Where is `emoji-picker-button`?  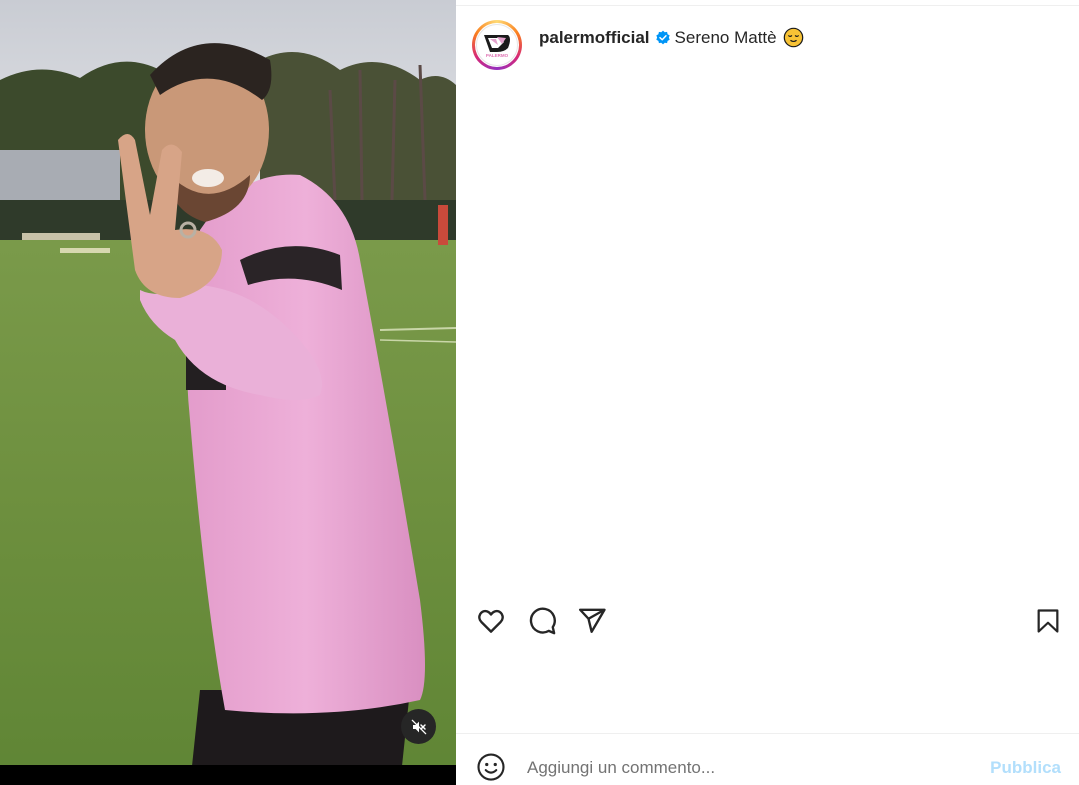 emoji-picker-button is located at coordinates (491, 767).